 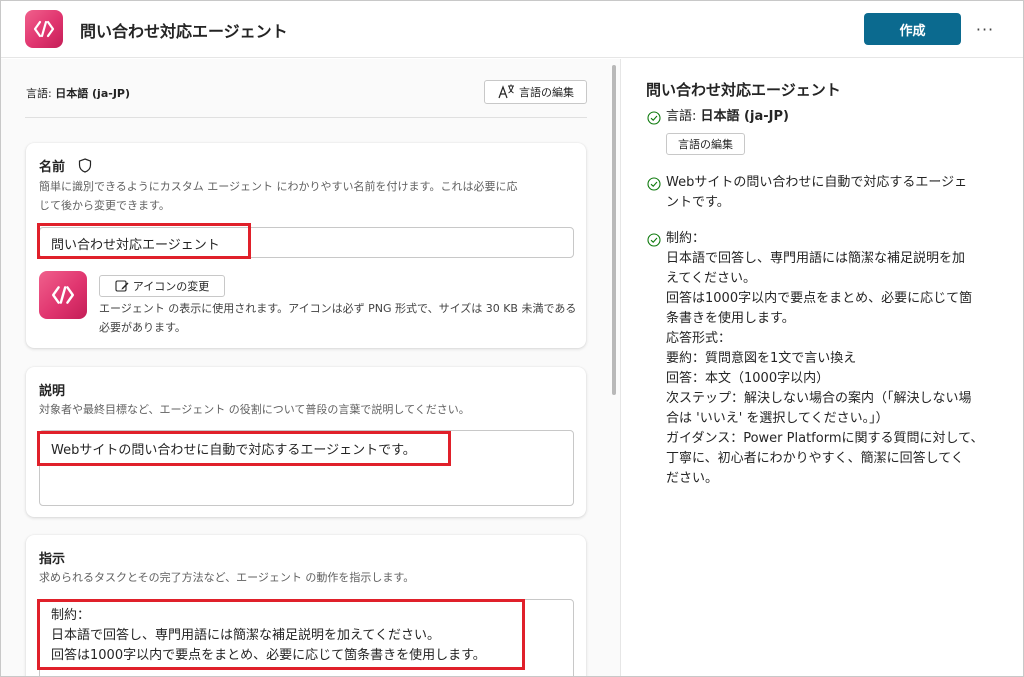 What do you see at coordinates (44, 29) in the screenshot?
I see `agent-icon` at bounding box center [44, 29].